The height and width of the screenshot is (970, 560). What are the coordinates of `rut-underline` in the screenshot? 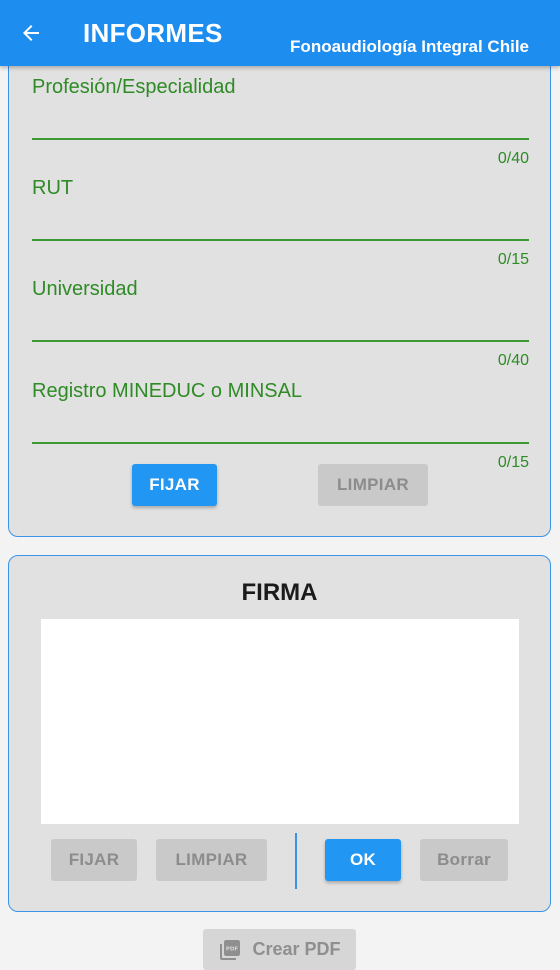 It's located at (280, 240).